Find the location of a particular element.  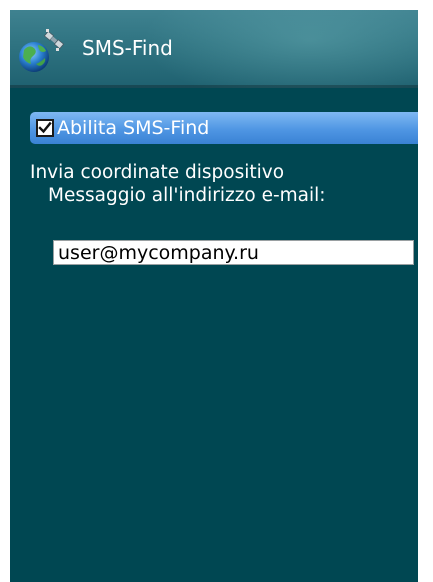

checkmark-icon is located at coordinates (45, 127).